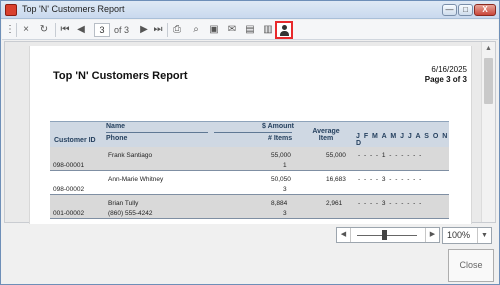 The image size is (500, 285). What do you see at coordinates (485, 10) in the screenshot?
I see `close-window-button: X` at bounding box center [485, 10].